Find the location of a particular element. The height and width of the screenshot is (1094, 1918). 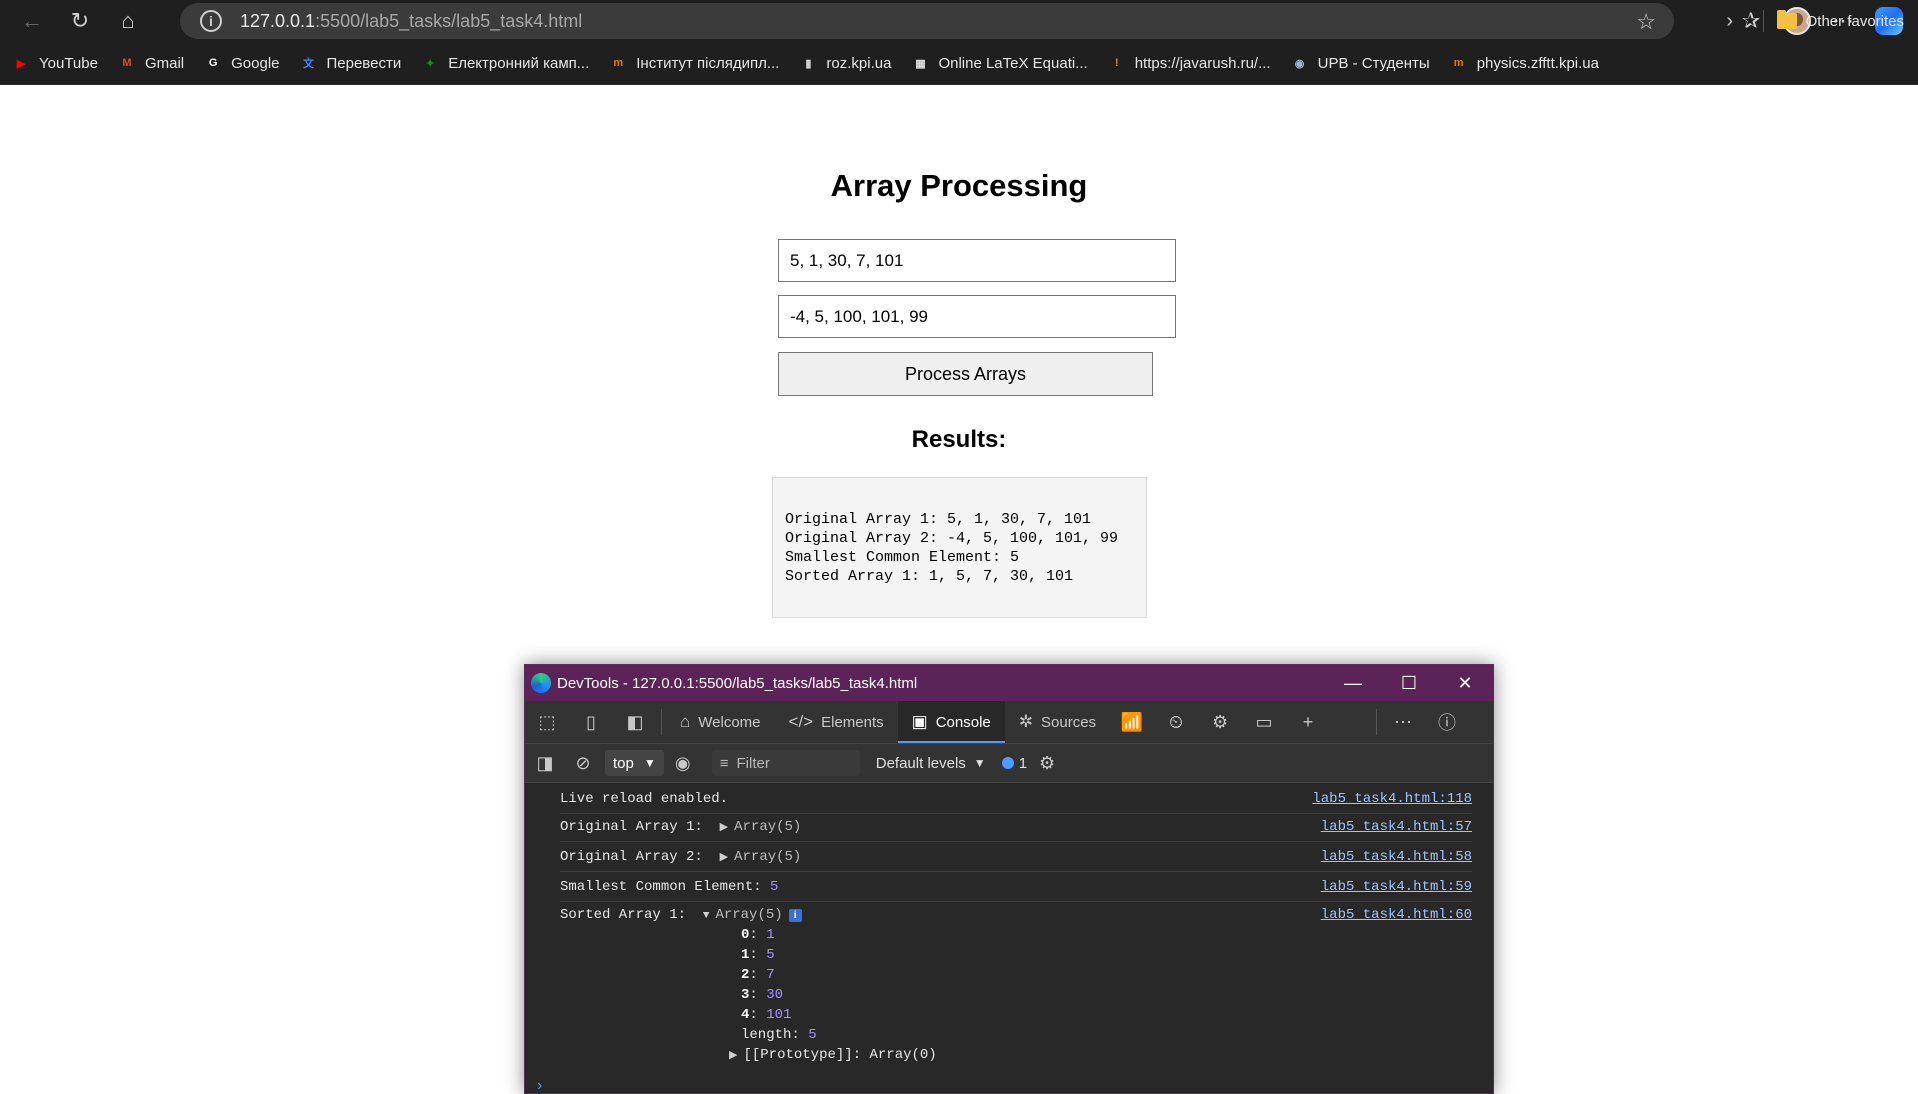

tab-welcome: ⌂ Welcome is located at coordinates (720, 722).